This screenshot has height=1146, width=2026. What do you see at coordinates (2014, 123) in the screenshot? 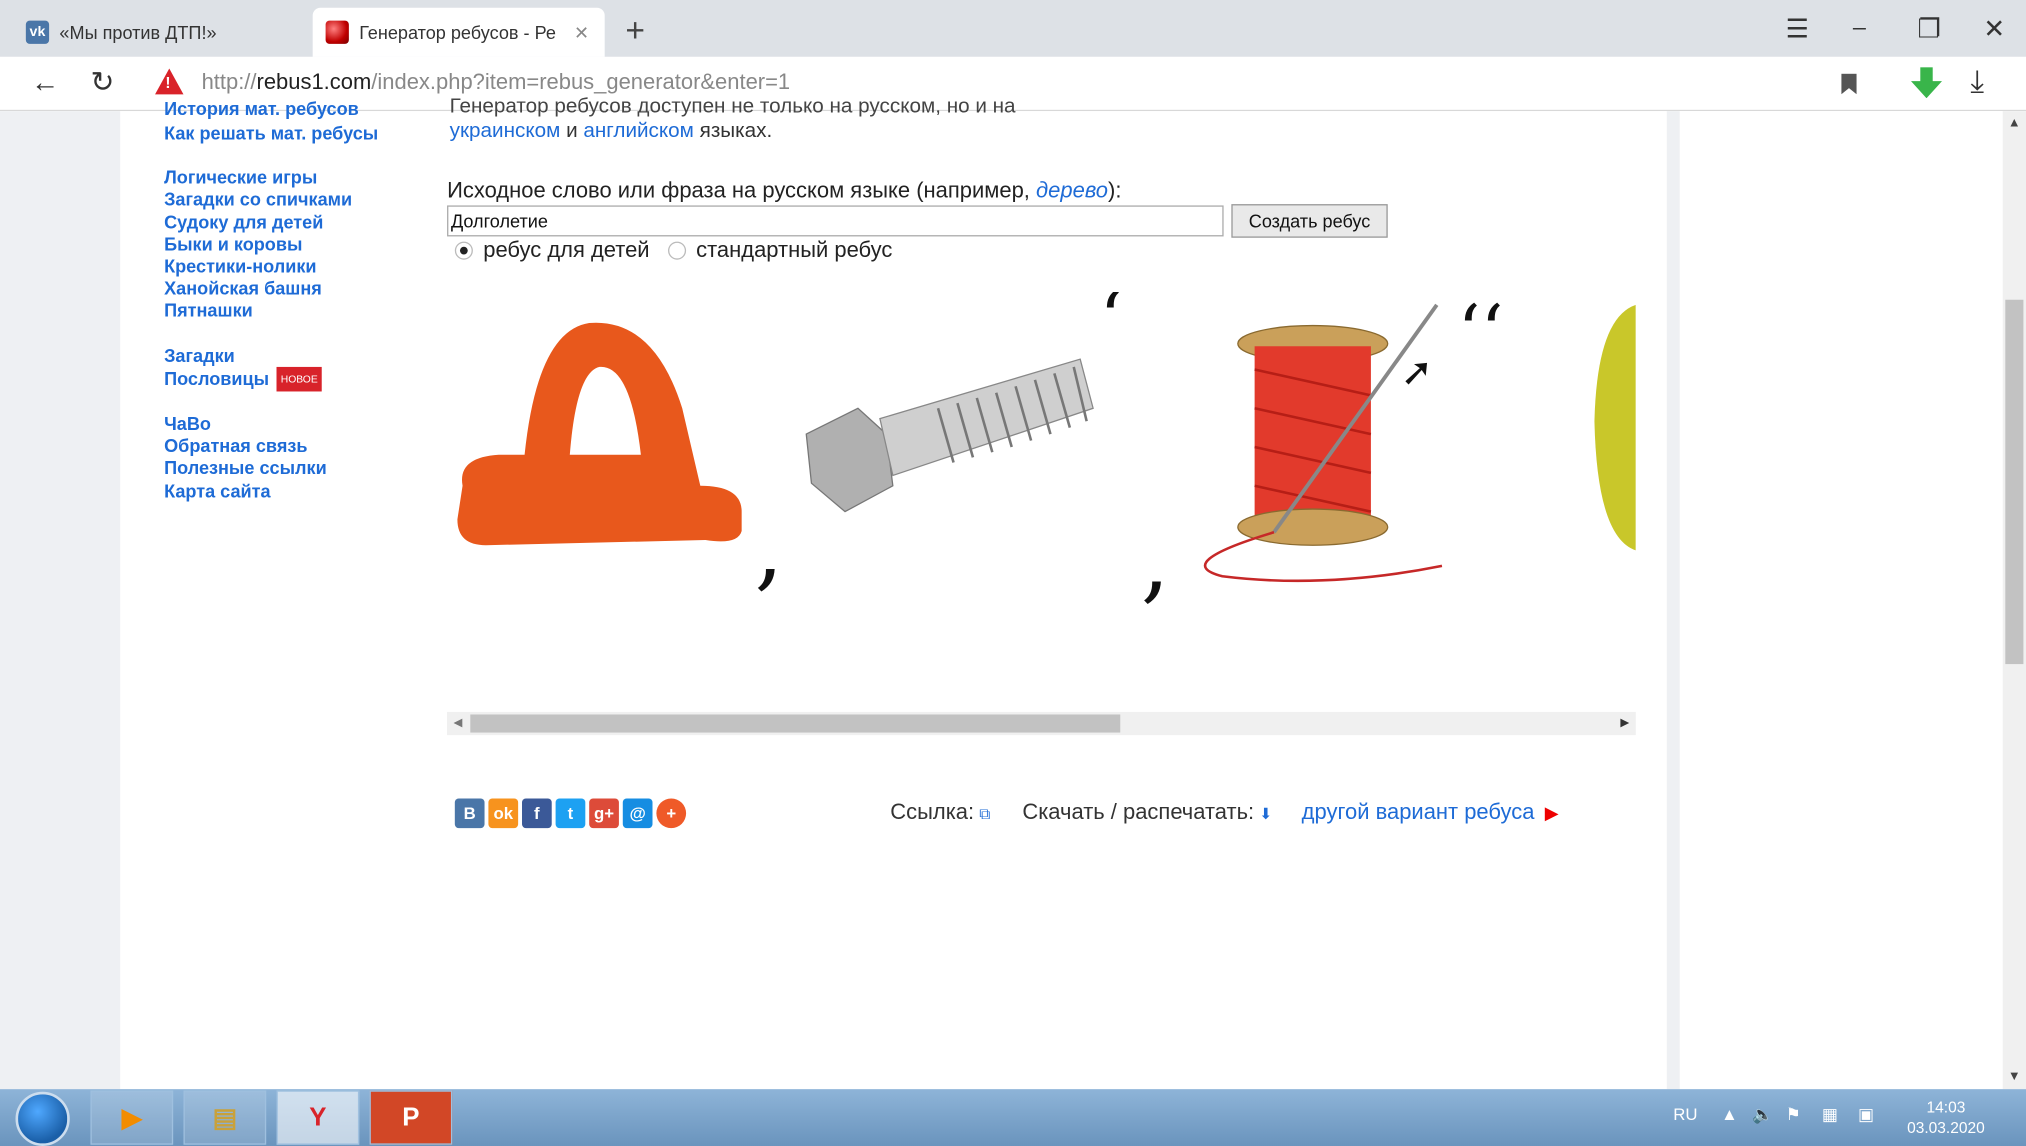
I see `scroll-up-arrow: ▲` at bounding box center [2014, 123].